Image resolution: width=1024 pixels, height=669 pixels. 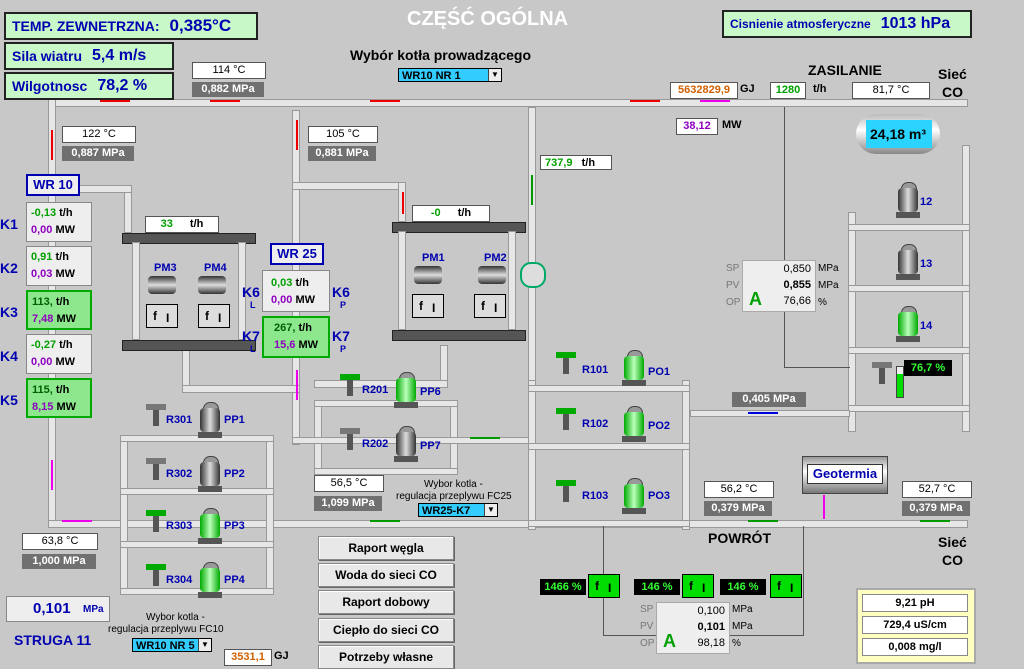 What do you see at coordinates (698, 586) in the screenshot?
I see `fi-146a-icon: fI` at bounding box center [698, 586].